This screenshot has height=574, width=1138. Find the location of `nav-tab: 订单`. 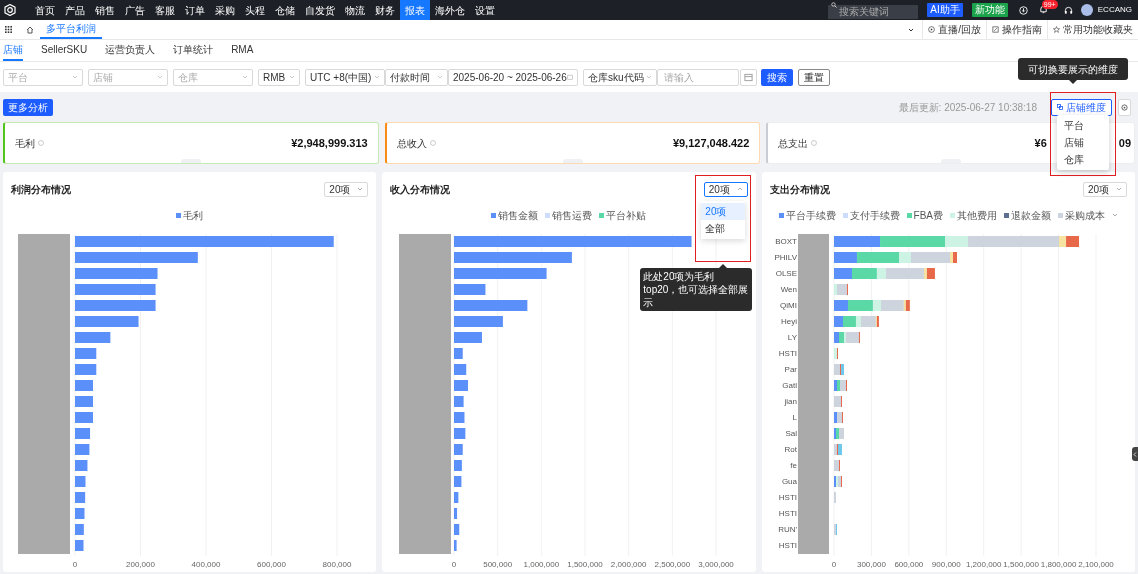

nav-tab: 订单 is located at coordinates (195, 10).